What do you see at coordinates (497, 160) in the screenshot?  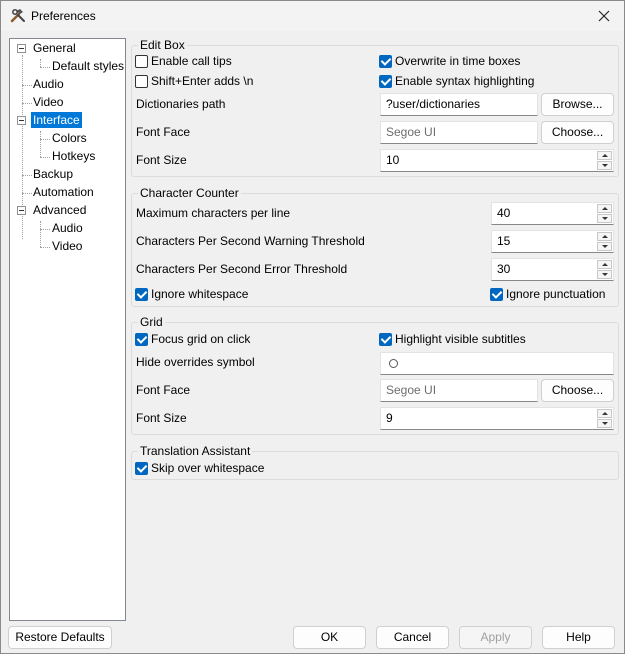 I see `edit-font-size-spinner: 10` at bounding box center [497, 160].